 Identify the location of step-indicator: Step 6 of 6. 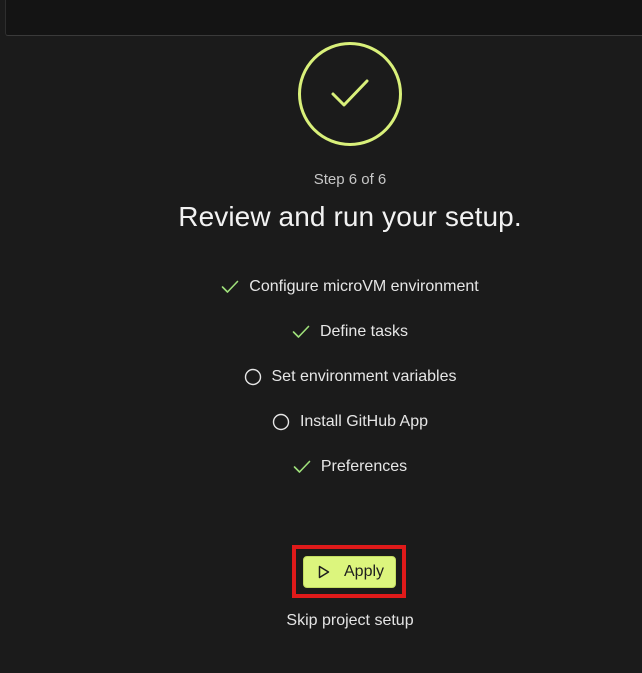
(350, 179).